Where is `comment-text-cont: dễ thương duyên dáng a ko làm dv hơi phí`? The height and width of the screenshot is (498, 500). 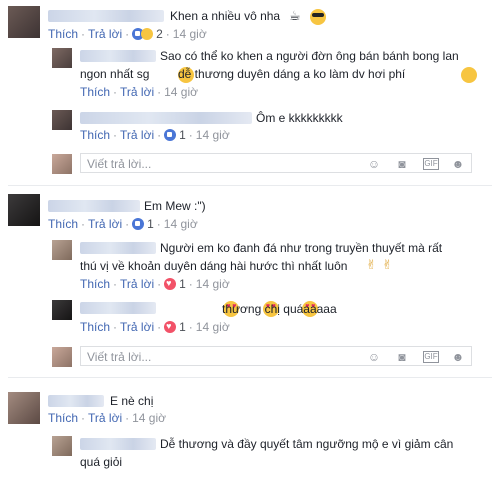
comment-text-cont: dễ thương duyên dáng a ko làm dv hơi phí is located at coordinates (292, 74).